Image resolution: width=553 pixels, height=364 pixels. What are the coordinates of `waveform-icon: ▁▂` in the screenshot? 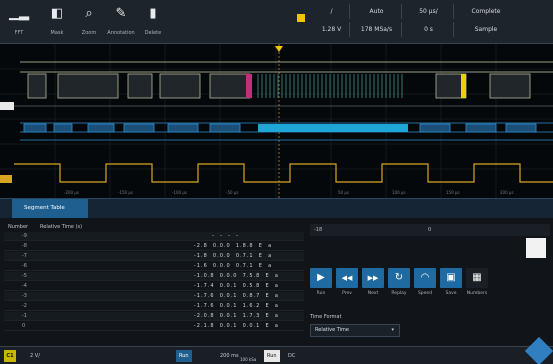 It's located at (19, 13).